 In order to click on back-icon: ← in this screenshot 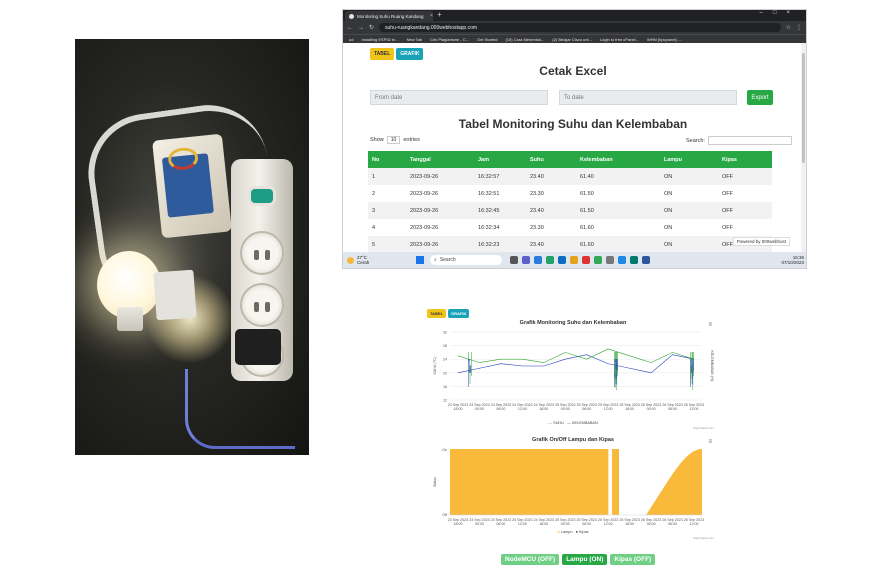, I will do `click(350, 28)`.